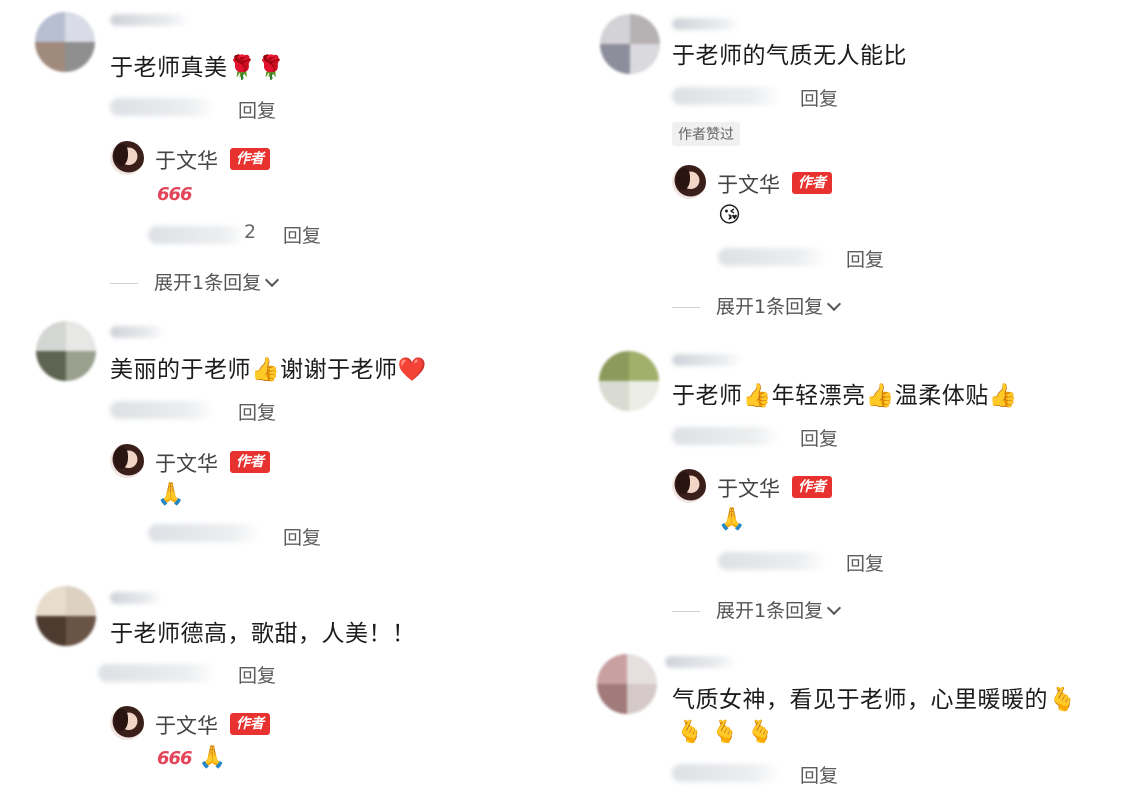 The width and height of the screenshot is (1122, 792). What do you see at coordinates (198, 68) in the screenshot?
I see `comment-text: 于老师真美🌹🌹` at bounding box center [198, 68].